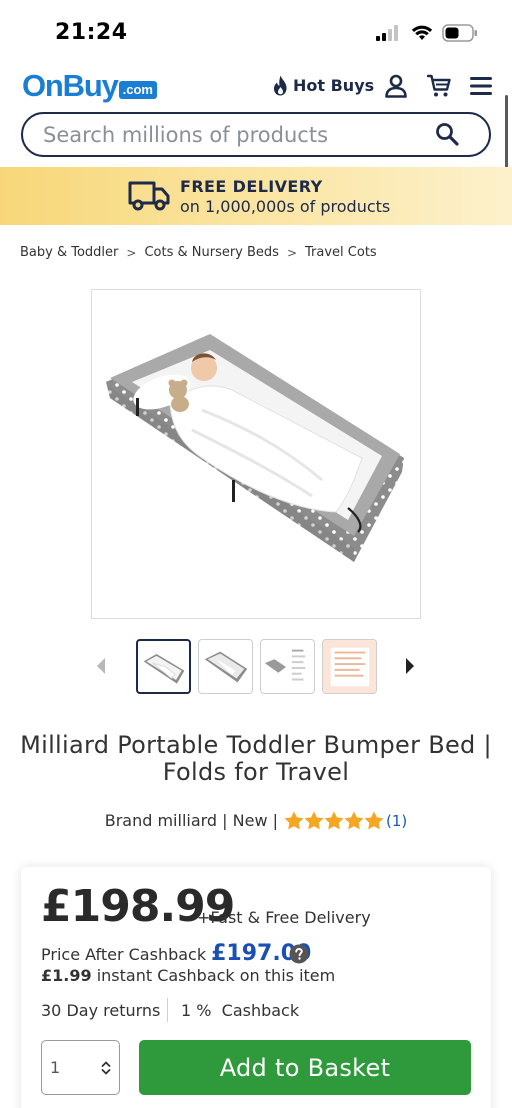 Image resolution: width=512 pixels, height=1108 pixels. I want to click on search-input, so click(233, 135).